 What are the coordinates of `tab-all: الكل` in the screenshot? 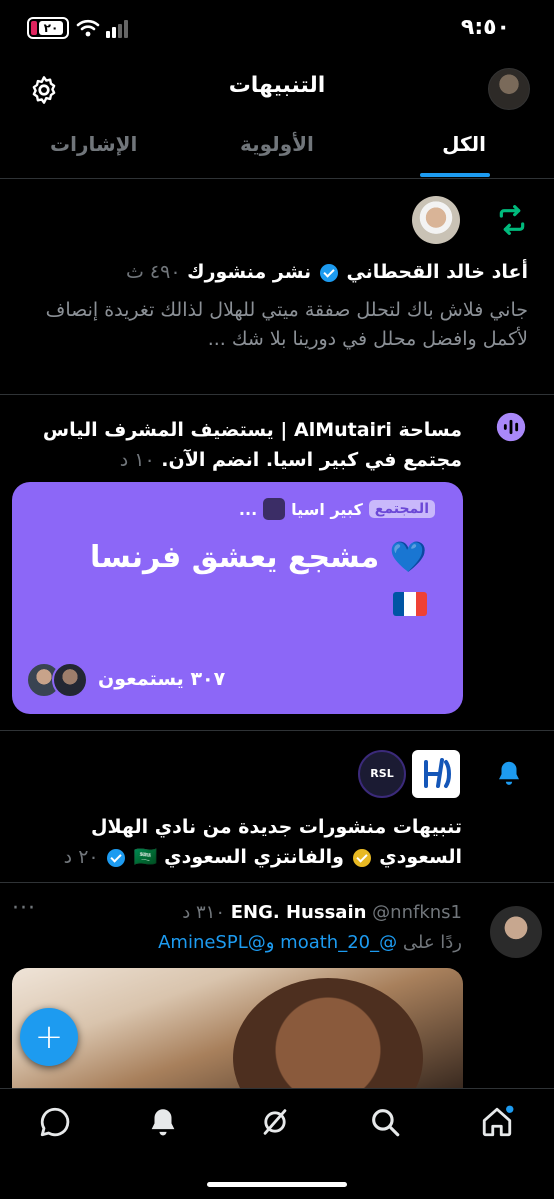 It's located at (464, 144).